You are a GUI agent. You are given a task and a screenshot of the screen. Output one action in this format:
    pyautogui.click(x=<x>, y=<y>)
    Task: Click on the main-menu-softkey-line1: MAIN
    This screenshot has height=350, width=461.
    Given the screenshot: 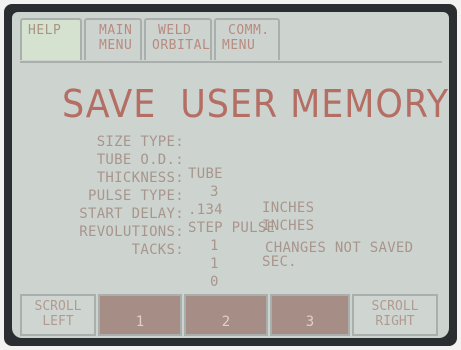 What is the action you would take?
    pyautogui.click(x=116, y=30)
    